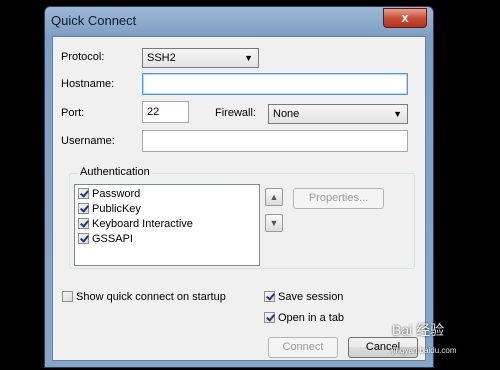 The width and height of the screenshot is (500, 370). Describe the element at coordinates (83, 238) in the screenshot. I see `gssapi-checkbox` at that location.